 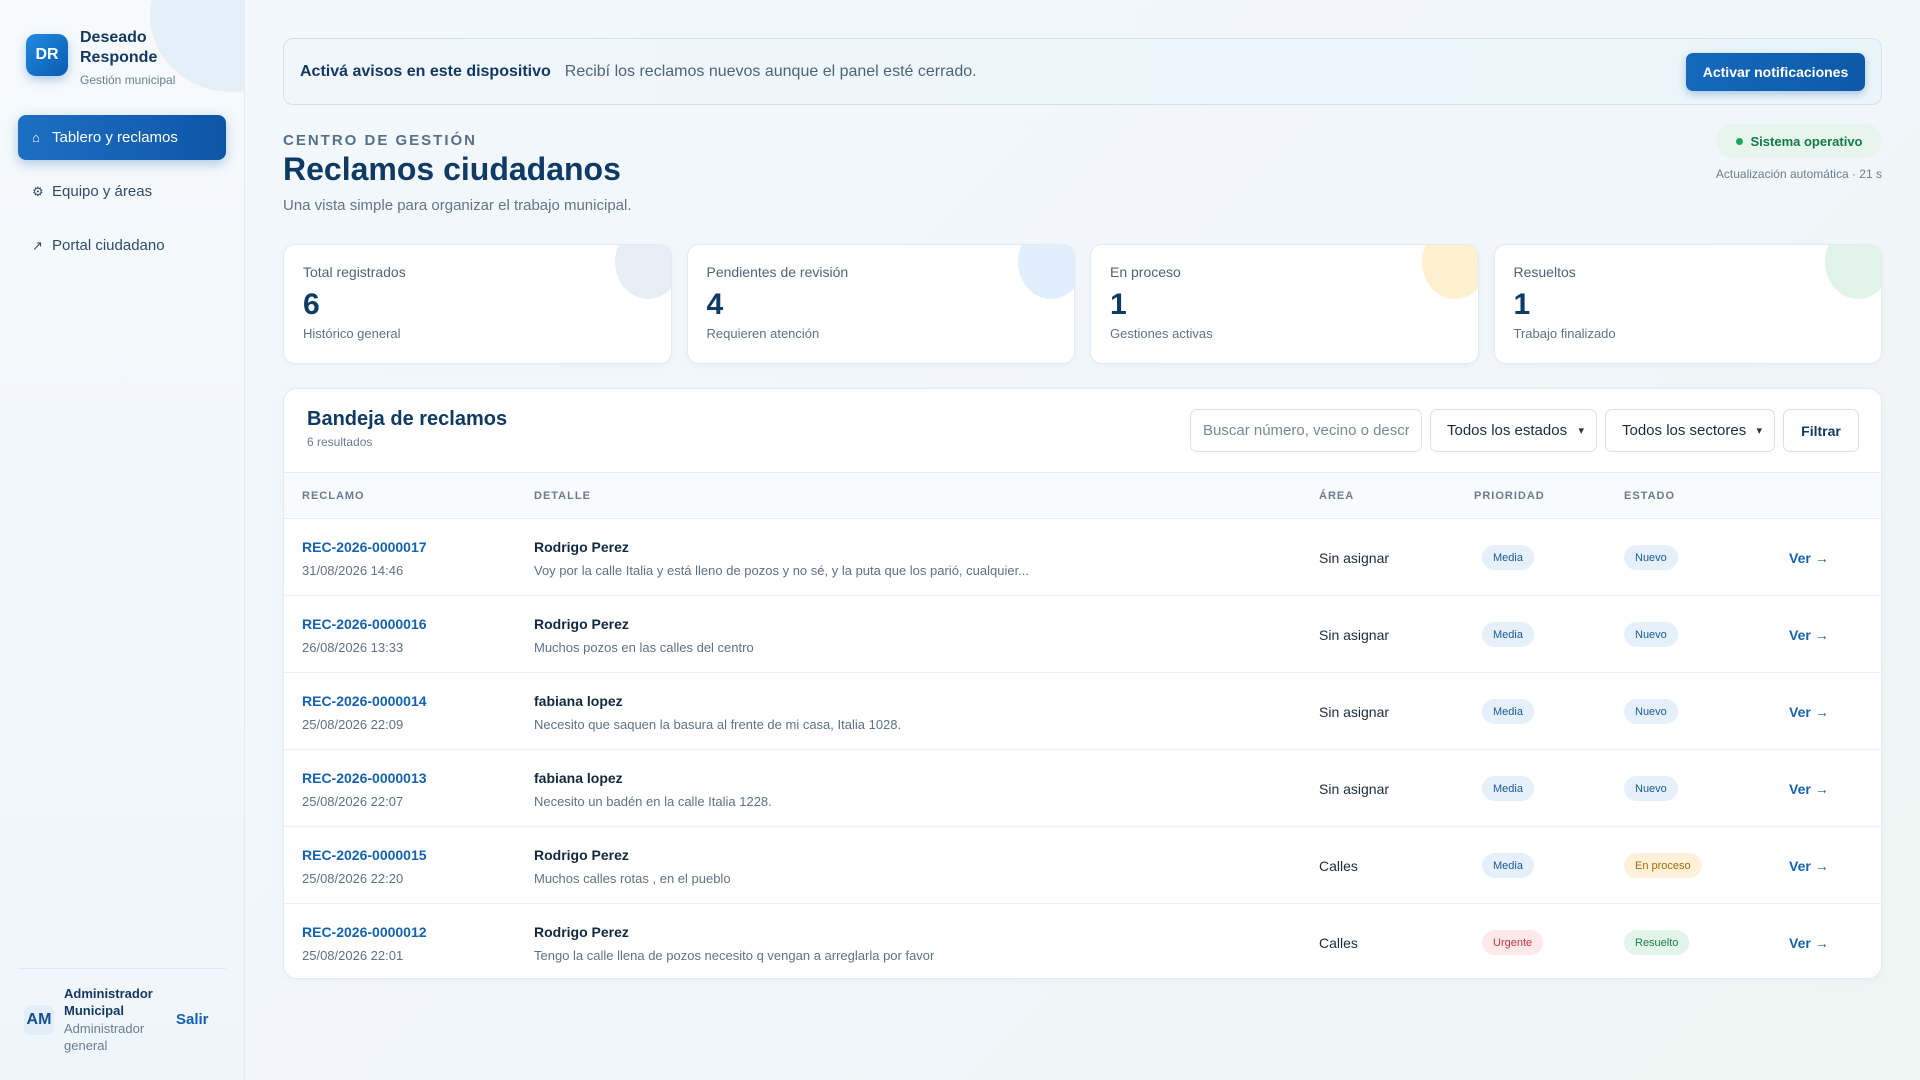 What do you see at coordinates (1338, 943) in the screenshot?
I see `claim-area: Calles` at bounding box center [1338, 943].